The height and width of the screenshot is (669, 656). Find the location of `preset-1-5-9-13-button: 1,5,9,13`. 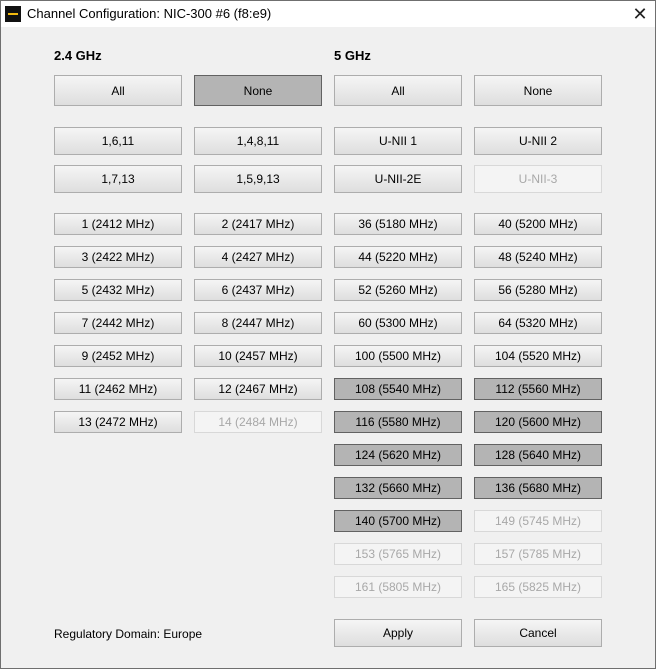

preset-1-5-9-13-button: 1,5,9,13 is located at coordinates (258, 179).